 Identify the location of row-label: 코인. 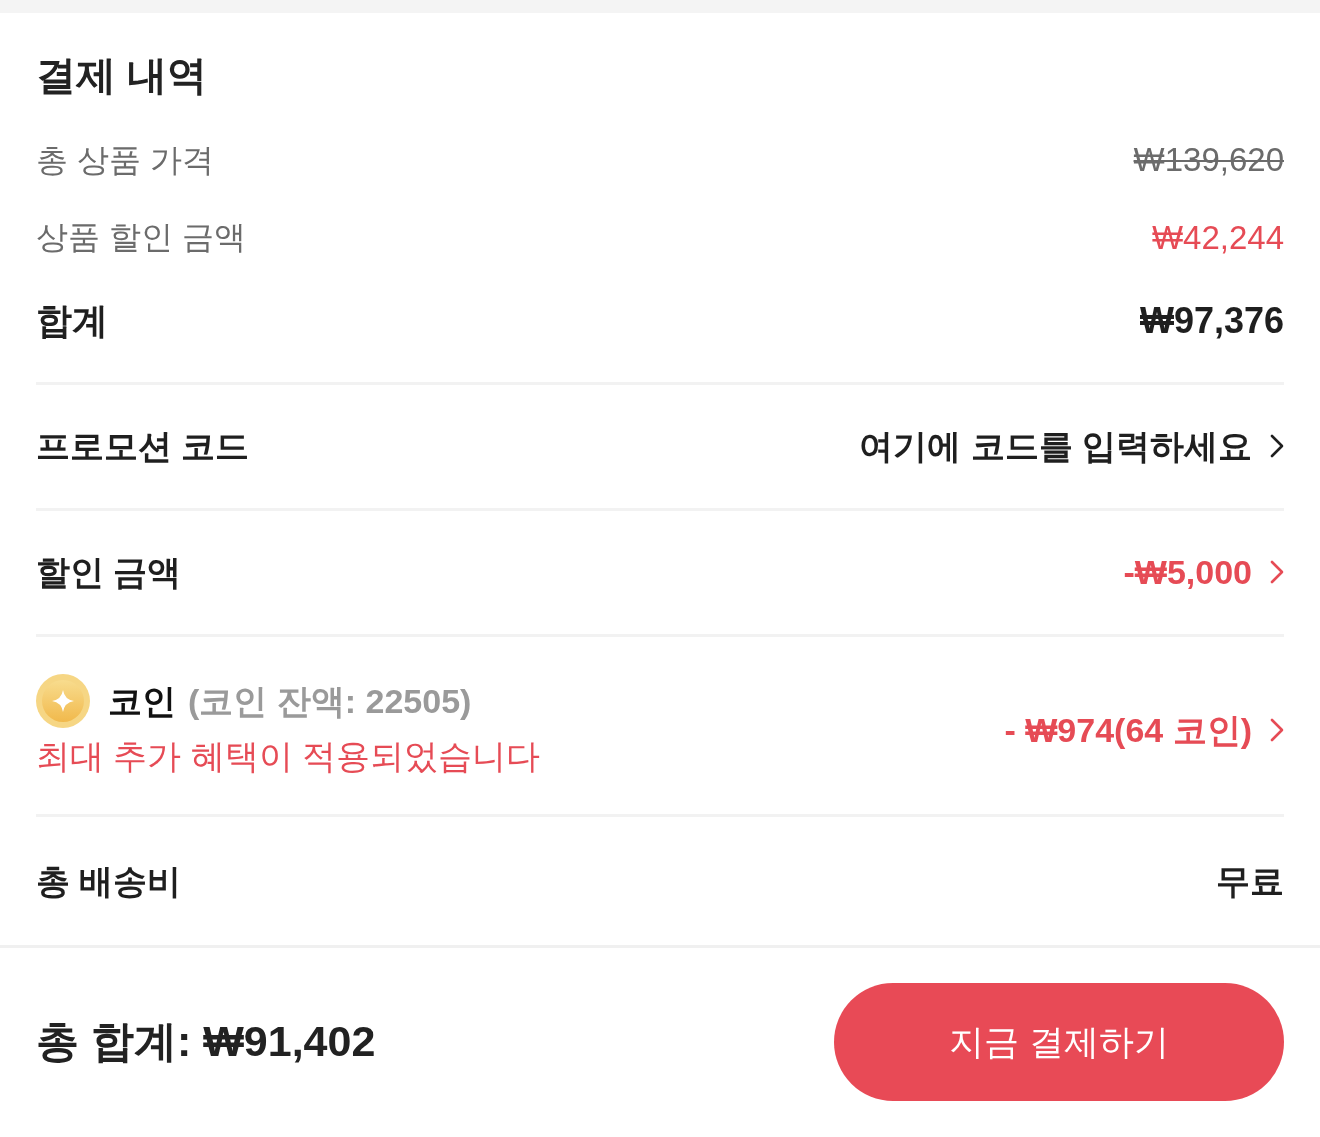
(142, 701).